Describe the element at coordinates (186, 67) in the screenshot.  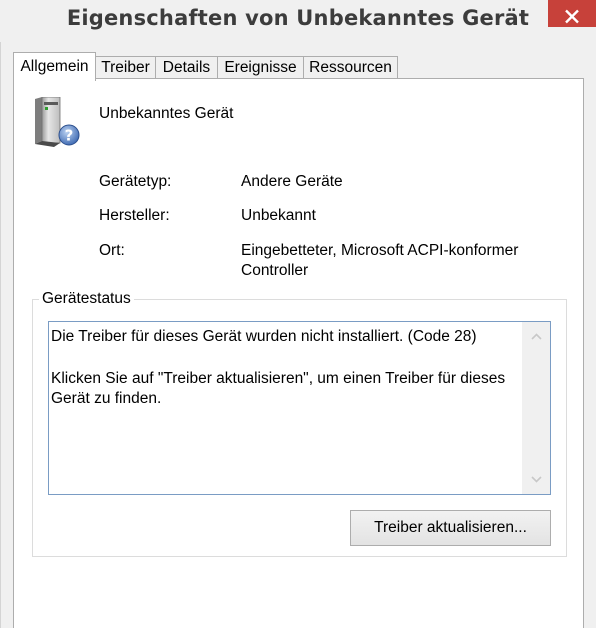
I see `tab-details: Details` at that location.